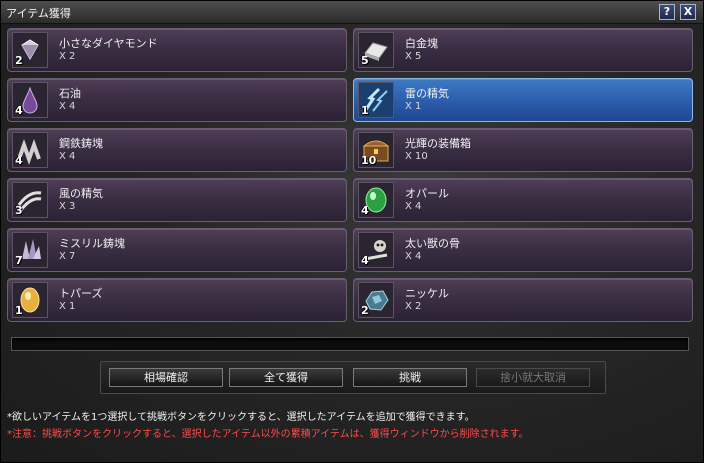  I want to click on wind-essence-icon: 3, so click(30, 200).